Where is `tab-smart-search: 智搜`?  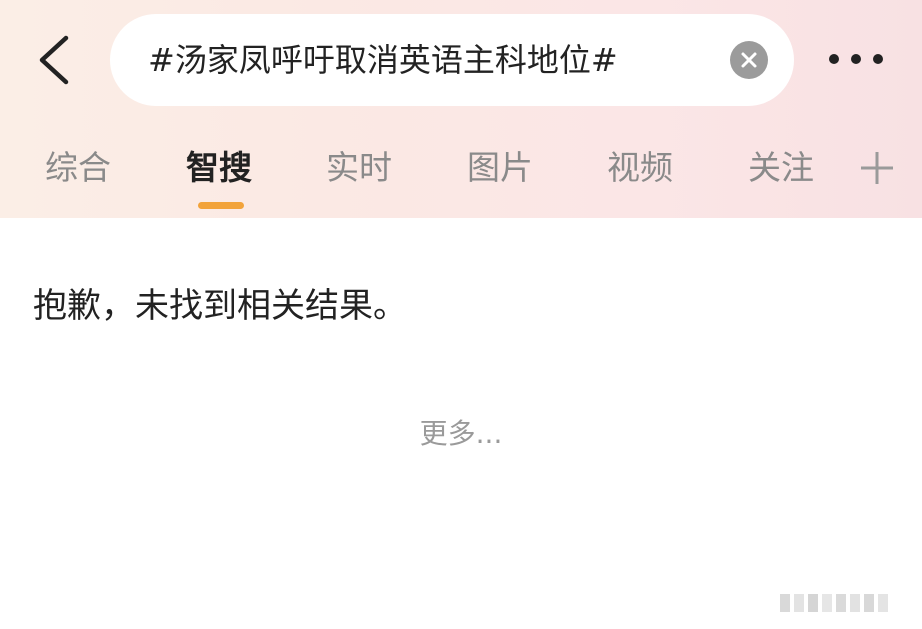
tab-smart-search: 智搜 is located at coordinates (219, 168).